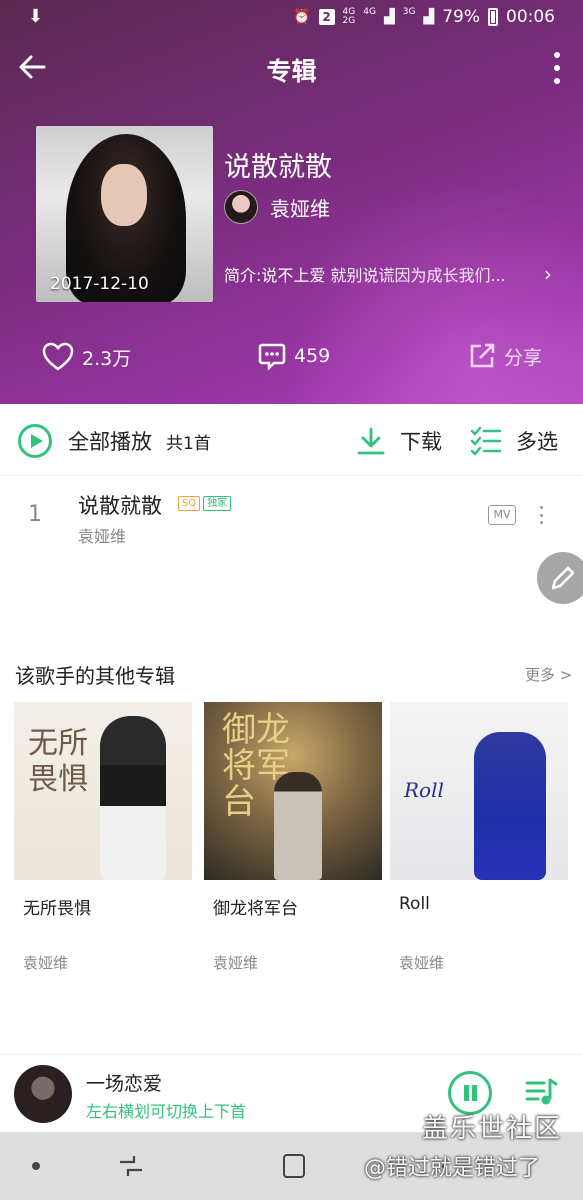  I want to click on pencil-icon, so click(563, 578).